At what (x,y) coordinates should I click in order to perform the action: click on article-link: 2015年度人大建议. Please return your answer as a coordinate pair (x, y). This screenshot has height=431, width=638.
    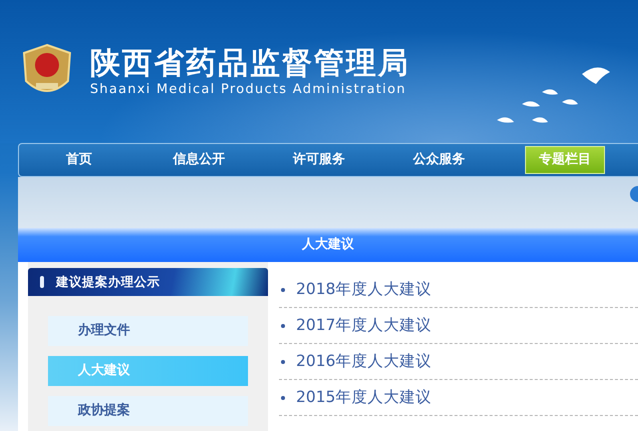
    Looking at the image, I should click on (364, 398).